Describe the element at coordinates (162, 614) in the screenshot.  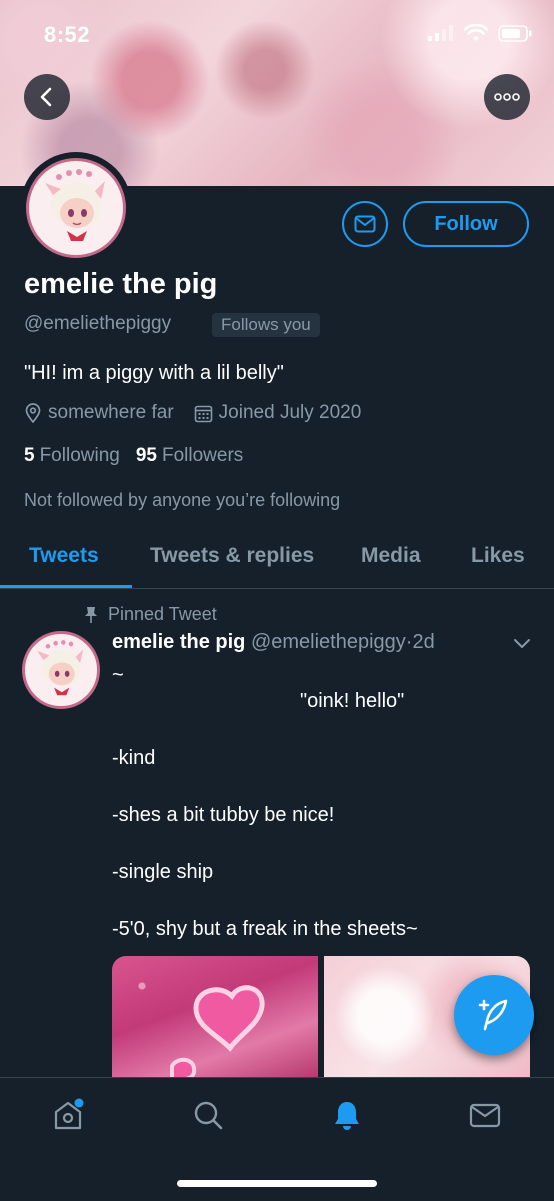
I see `pinned-text: Pinned Tweet` at that location.